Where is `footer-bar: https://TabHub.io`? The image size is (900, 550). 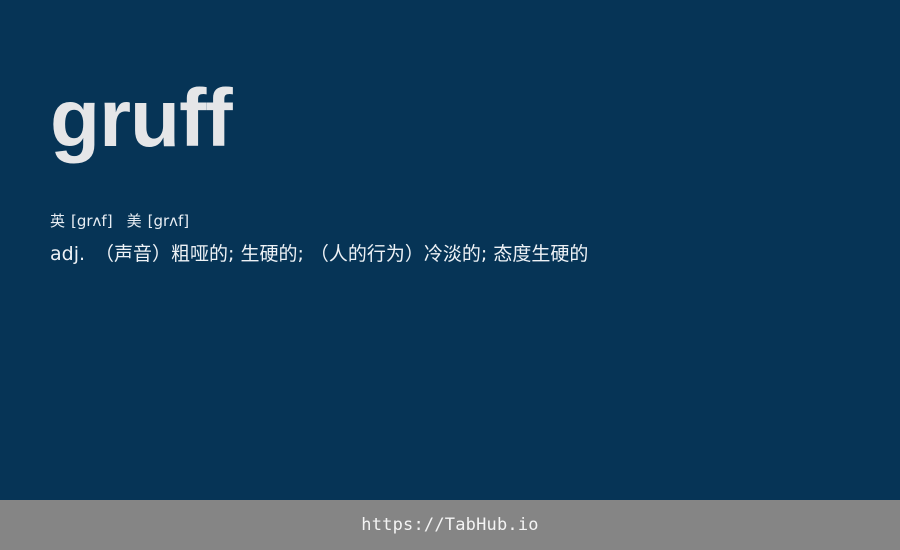 footer-bar: https://TabHub.io is located at coordinates (450, 525).